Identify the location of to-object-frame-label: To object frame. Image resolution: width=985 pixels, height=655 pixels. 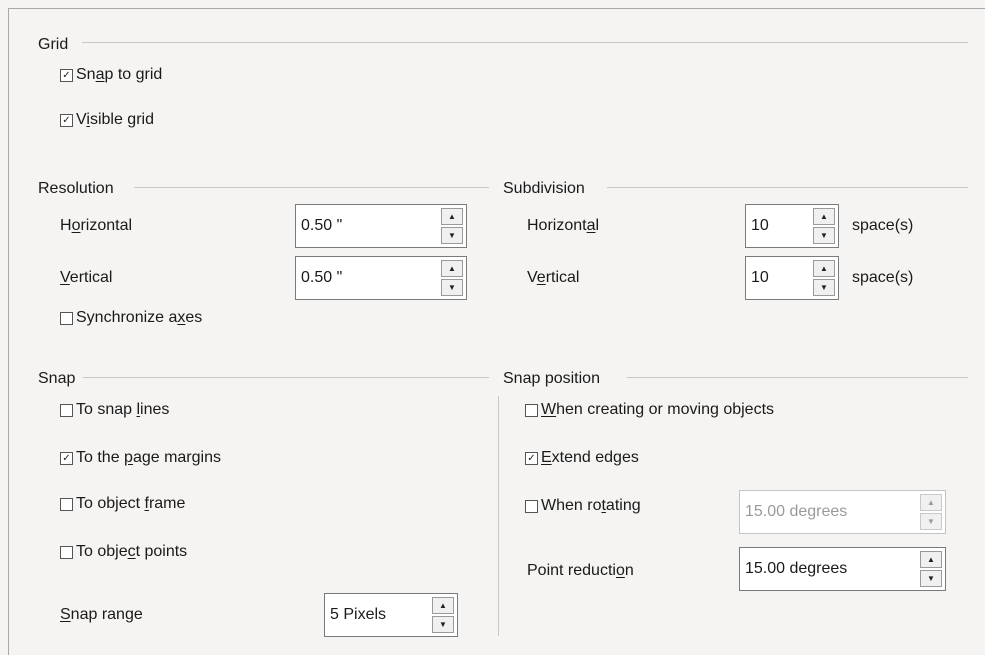
(131, 503).